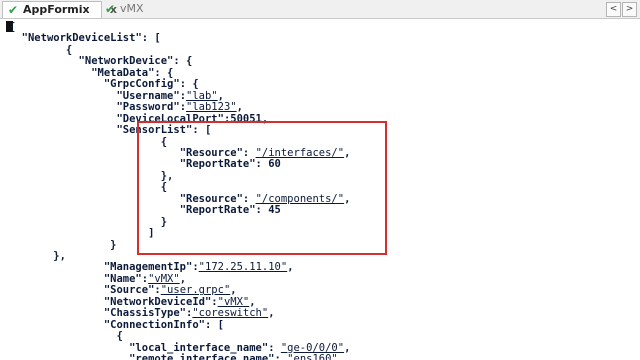  Describe the element at coordinates (613, 9) in the screenshot. I see `scroll-left-button: <` at that location.